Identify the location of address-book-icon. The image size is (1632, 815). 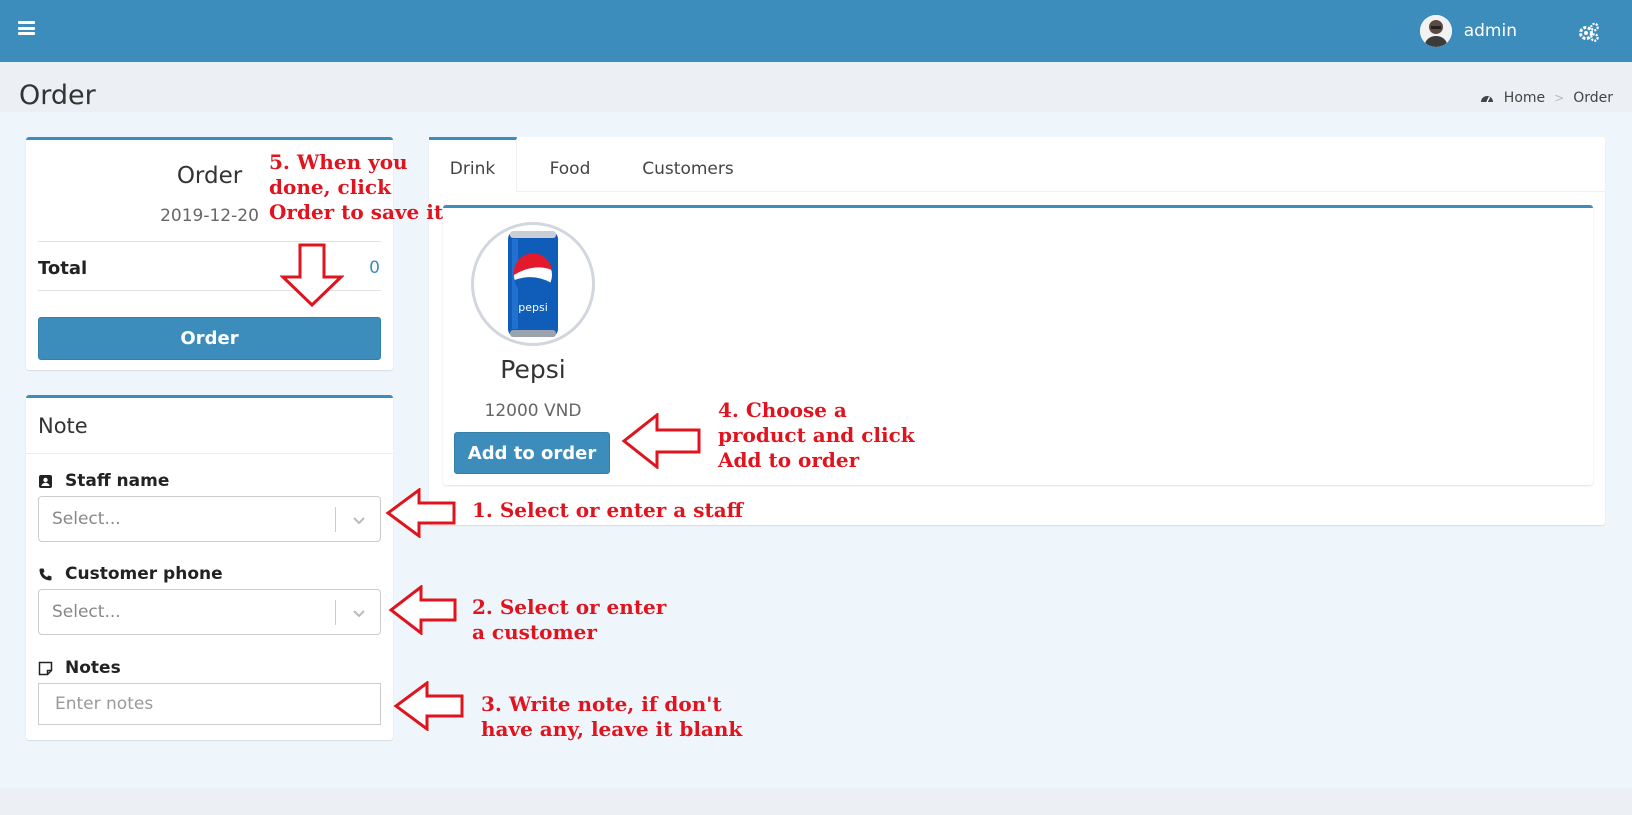
(45, 481).